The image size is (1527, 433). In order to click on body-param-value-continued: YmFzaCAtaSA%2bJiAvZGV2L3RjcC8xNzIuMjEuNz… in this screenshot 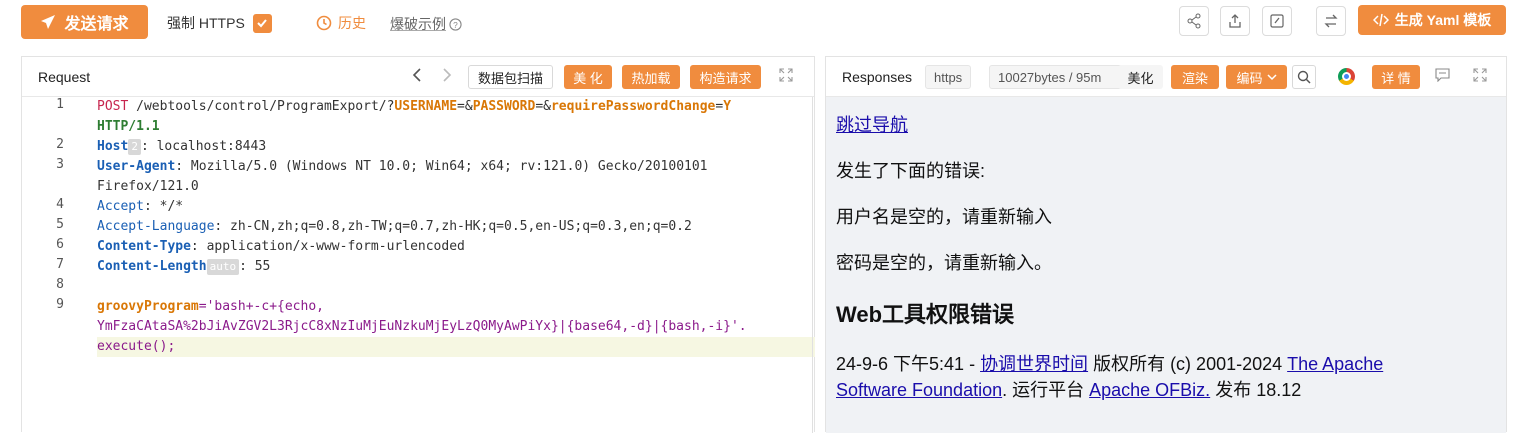, I will do `click(422, 326)`.